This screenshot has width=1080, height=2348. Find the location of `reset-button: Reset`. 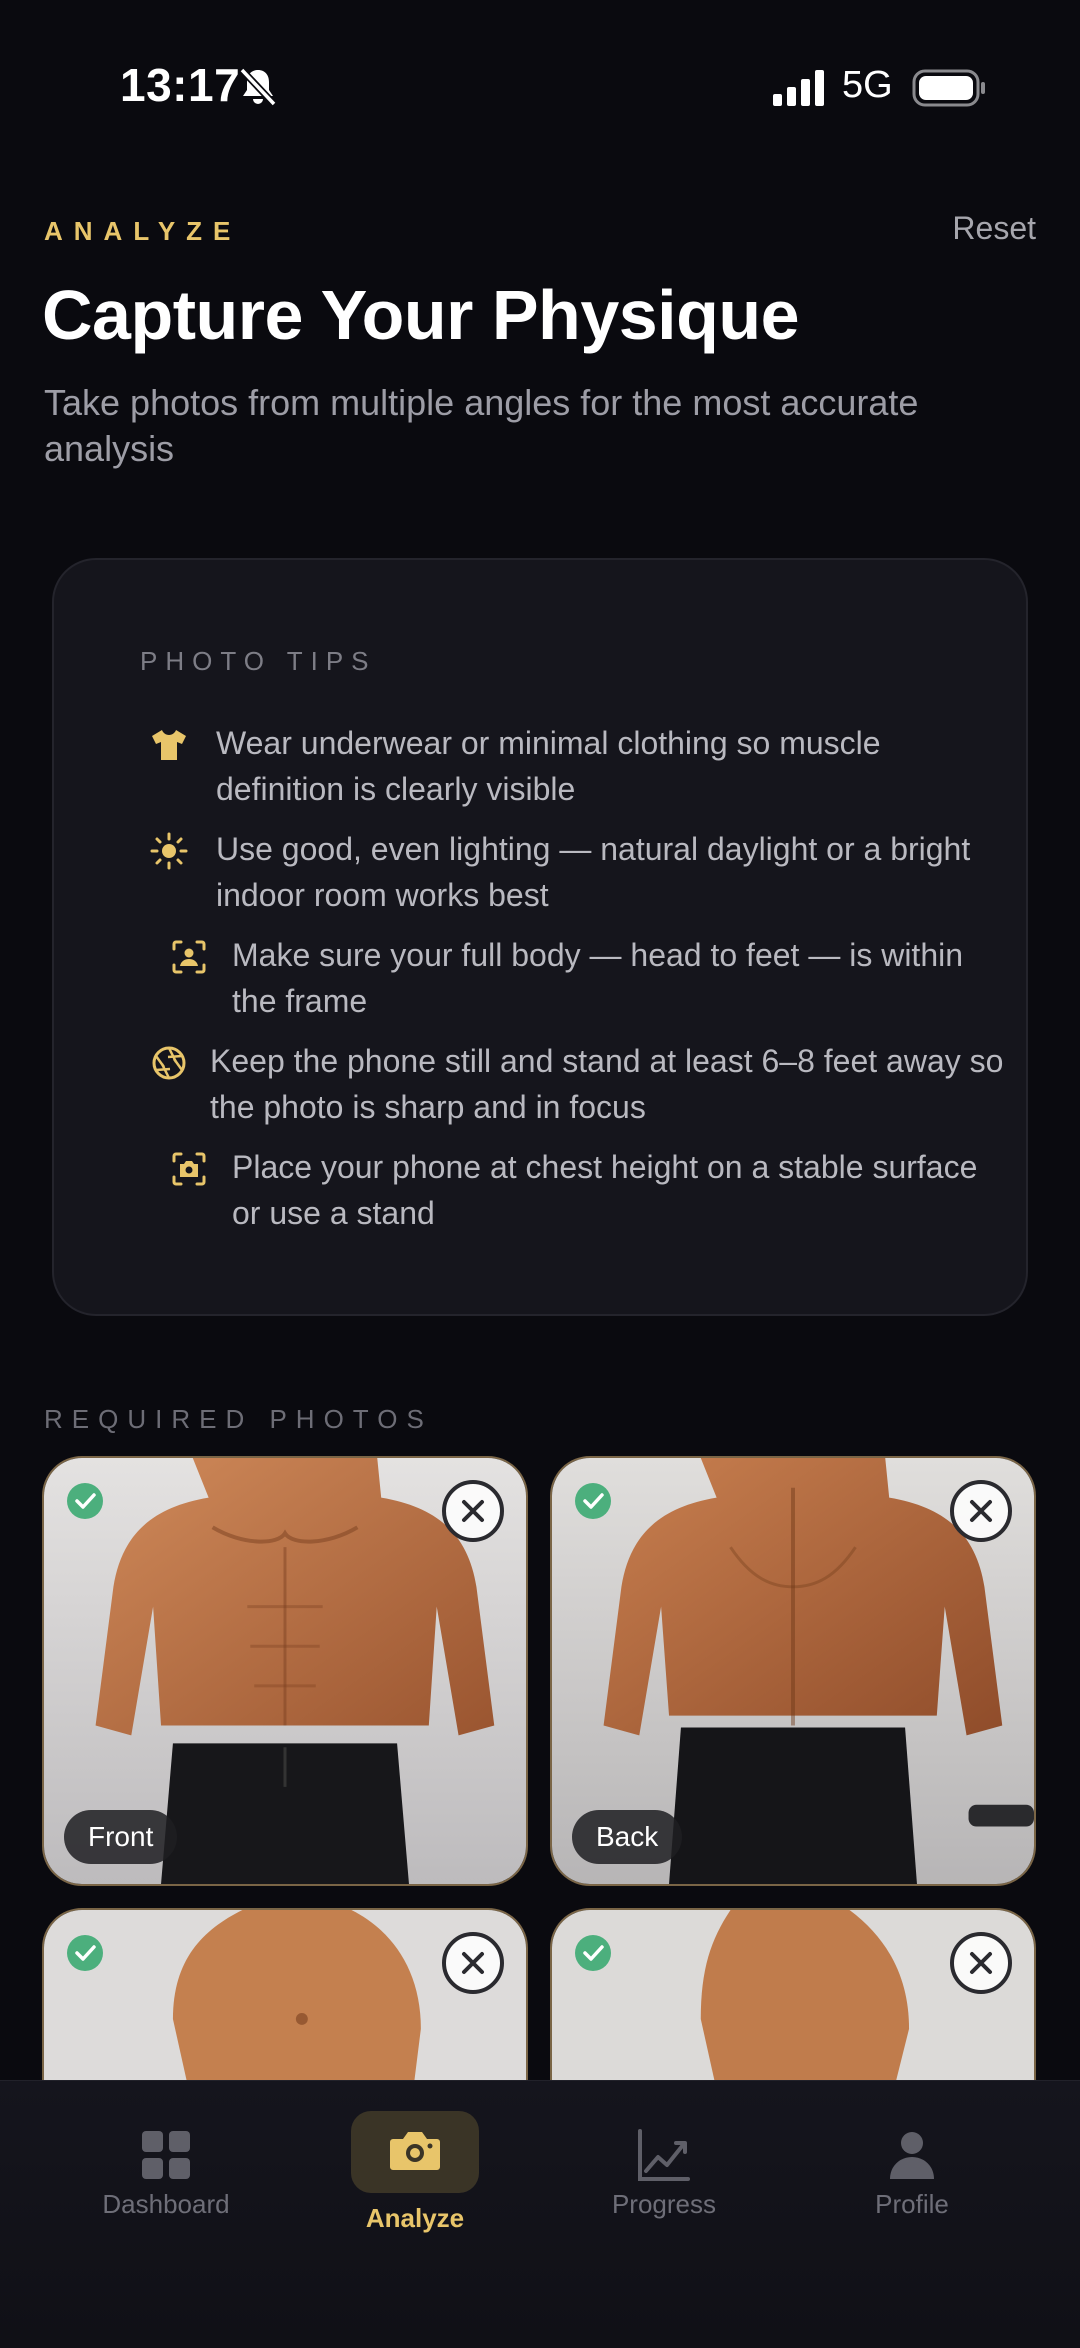

reset-button: Reset is located at coordinates (994, 228).